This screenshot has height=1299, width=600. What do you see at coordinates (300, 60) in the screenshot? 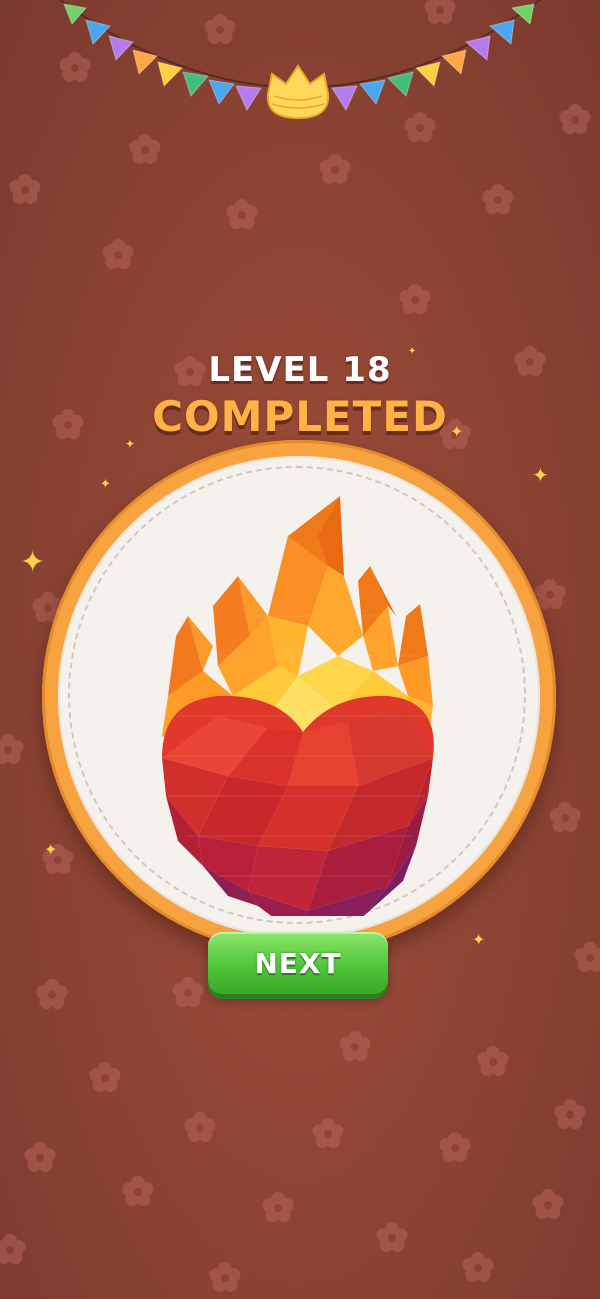
I see `bunting-icon` at bounding box center [300, 60].